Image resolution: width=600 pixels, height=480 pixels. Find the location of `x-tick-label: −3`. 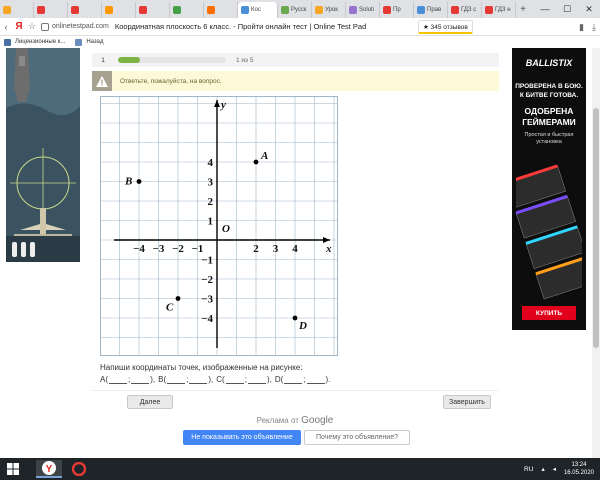

x-tick-label: −3 is located at coordinates (159, 249).